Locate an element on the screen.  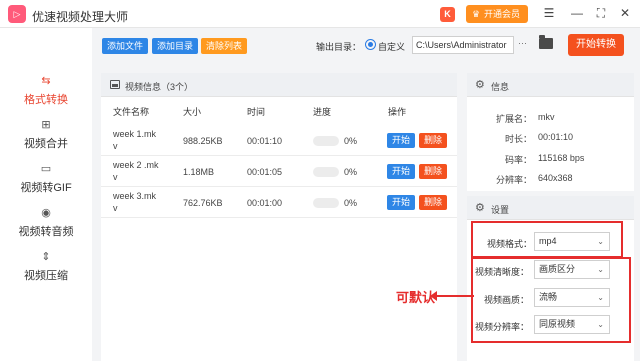
table-row: week 3.mk v 762.76KB 00:01:00 0% 开始 删除 is located at coordinates (279, 202).